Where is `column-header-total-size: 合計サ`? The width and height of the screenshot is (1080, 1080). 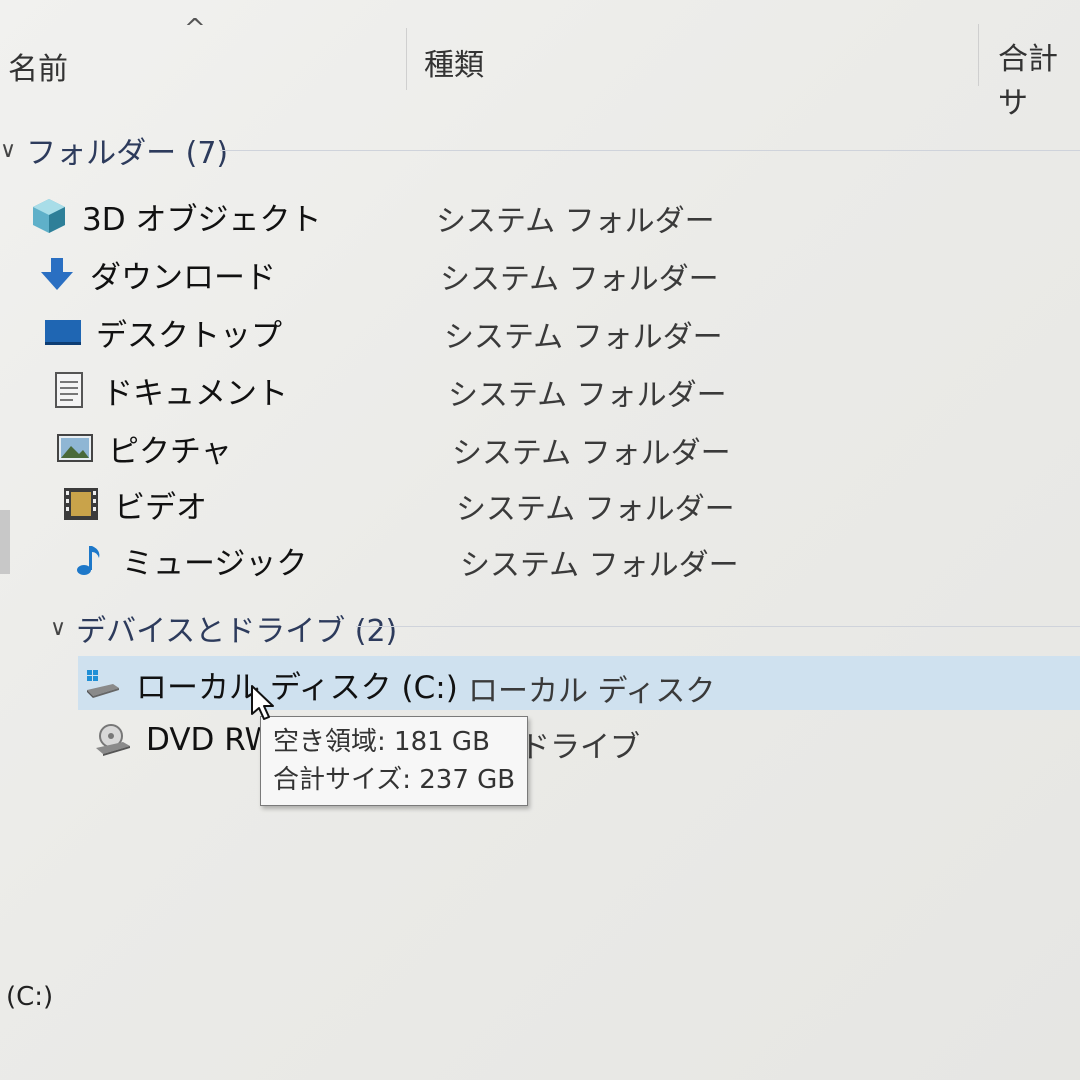 column-header-total-size: 合計サ is located at coordinates (1039, 78).